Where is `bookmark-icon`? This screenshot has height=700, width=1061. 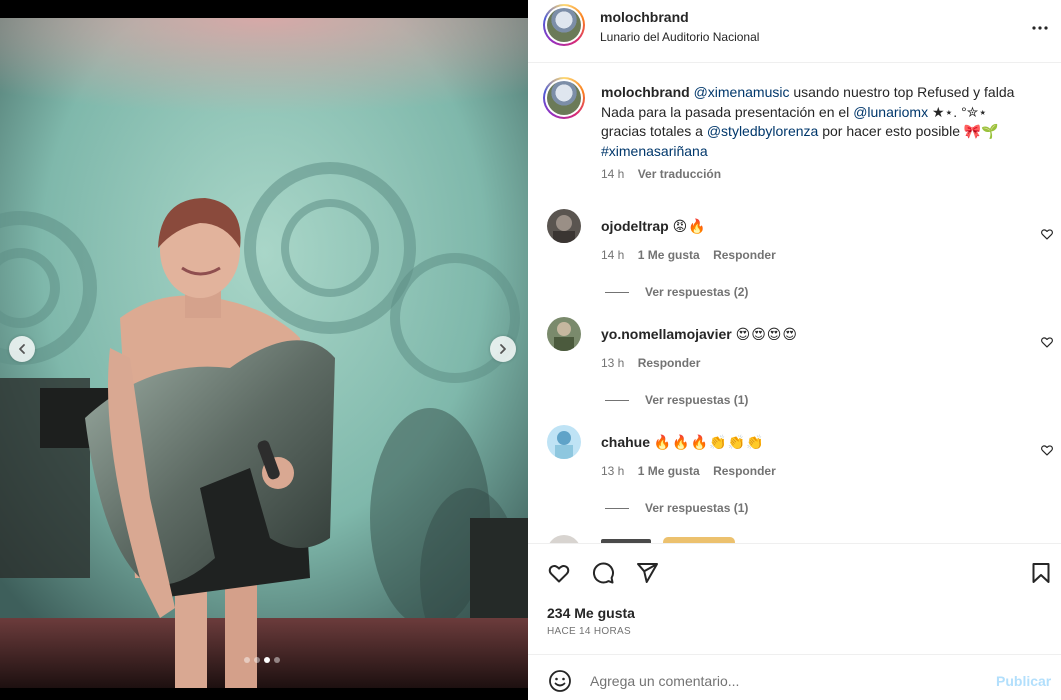 bookmark-icon is located at coordinates (1041, 573).